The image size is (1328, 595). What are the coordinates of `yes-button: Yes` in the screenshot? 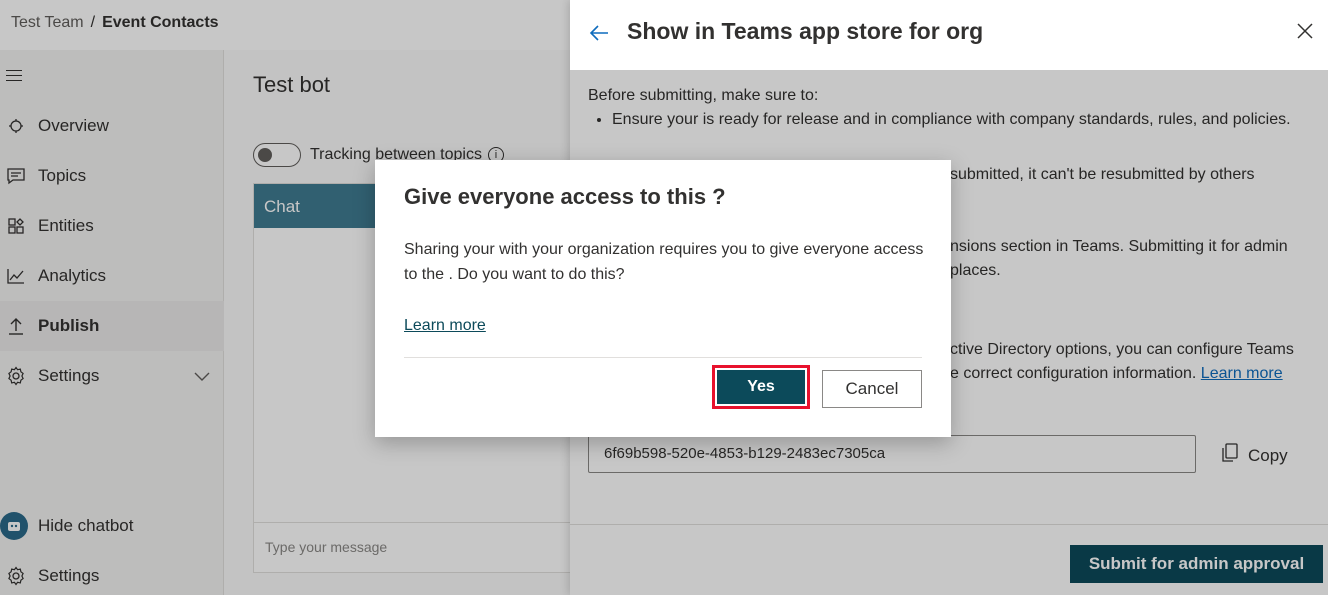 It's located at (761, 387).